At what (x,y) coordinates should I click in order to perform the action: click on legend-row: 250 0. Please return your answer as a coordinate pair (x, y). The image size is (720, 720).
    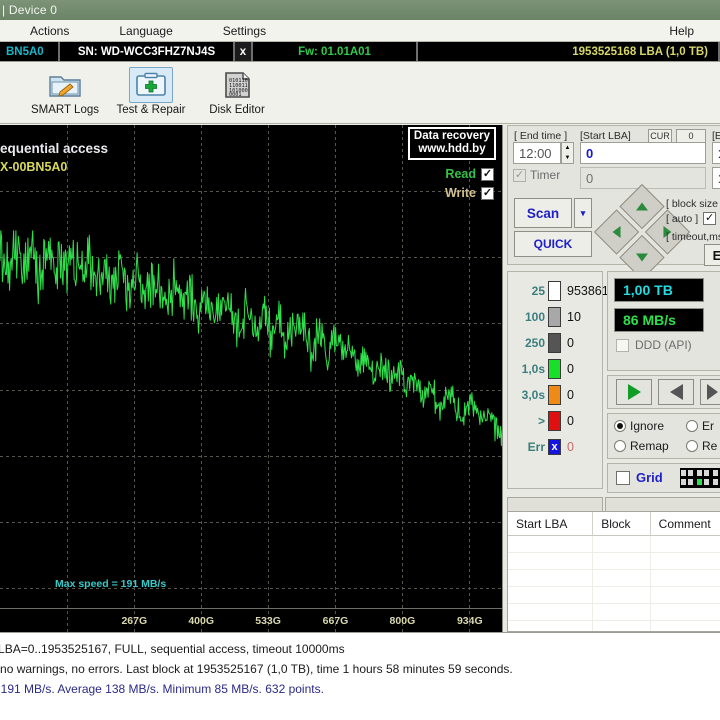
    Looking at the image, I should click on (561, 343).